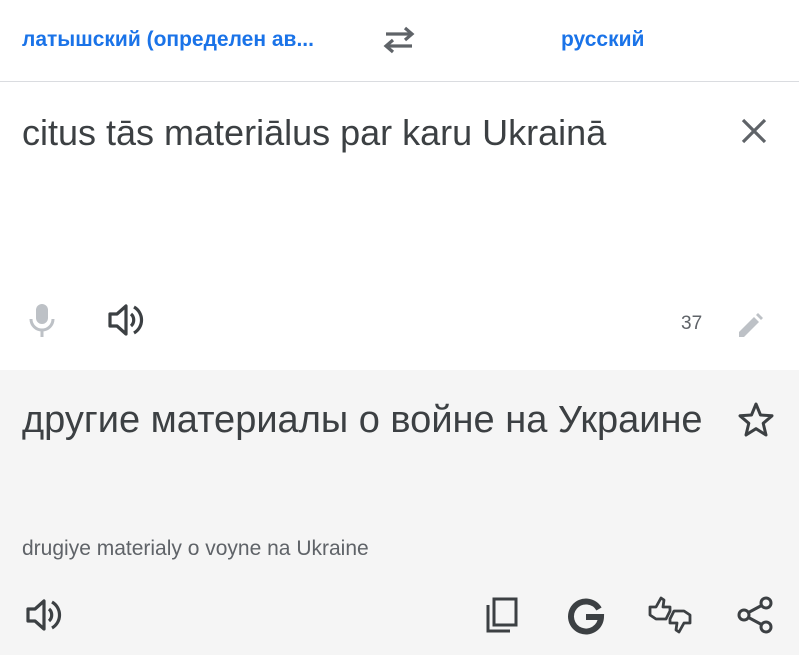 The height and width of the screenshot is (655, 799). Describe the element at coordinates (586, 615) in the screenshot. I see `google-icon` at that location.